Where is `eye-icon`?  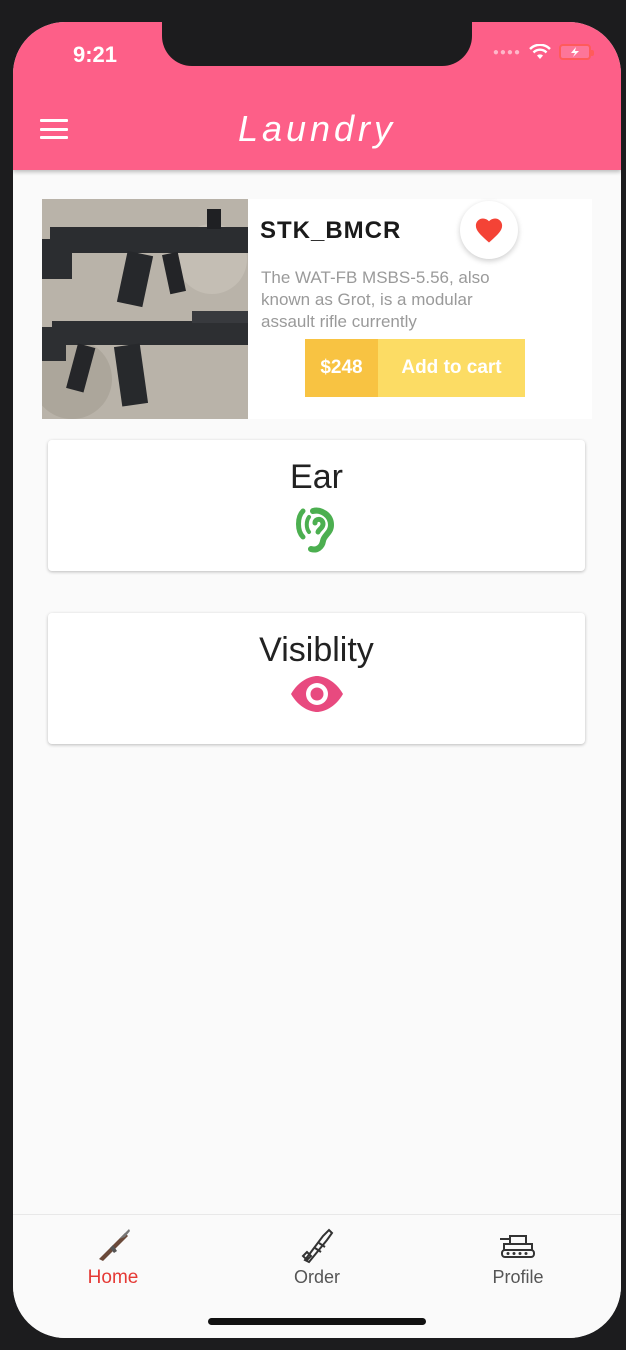 eye-icon is located at coordinates (316, 694).